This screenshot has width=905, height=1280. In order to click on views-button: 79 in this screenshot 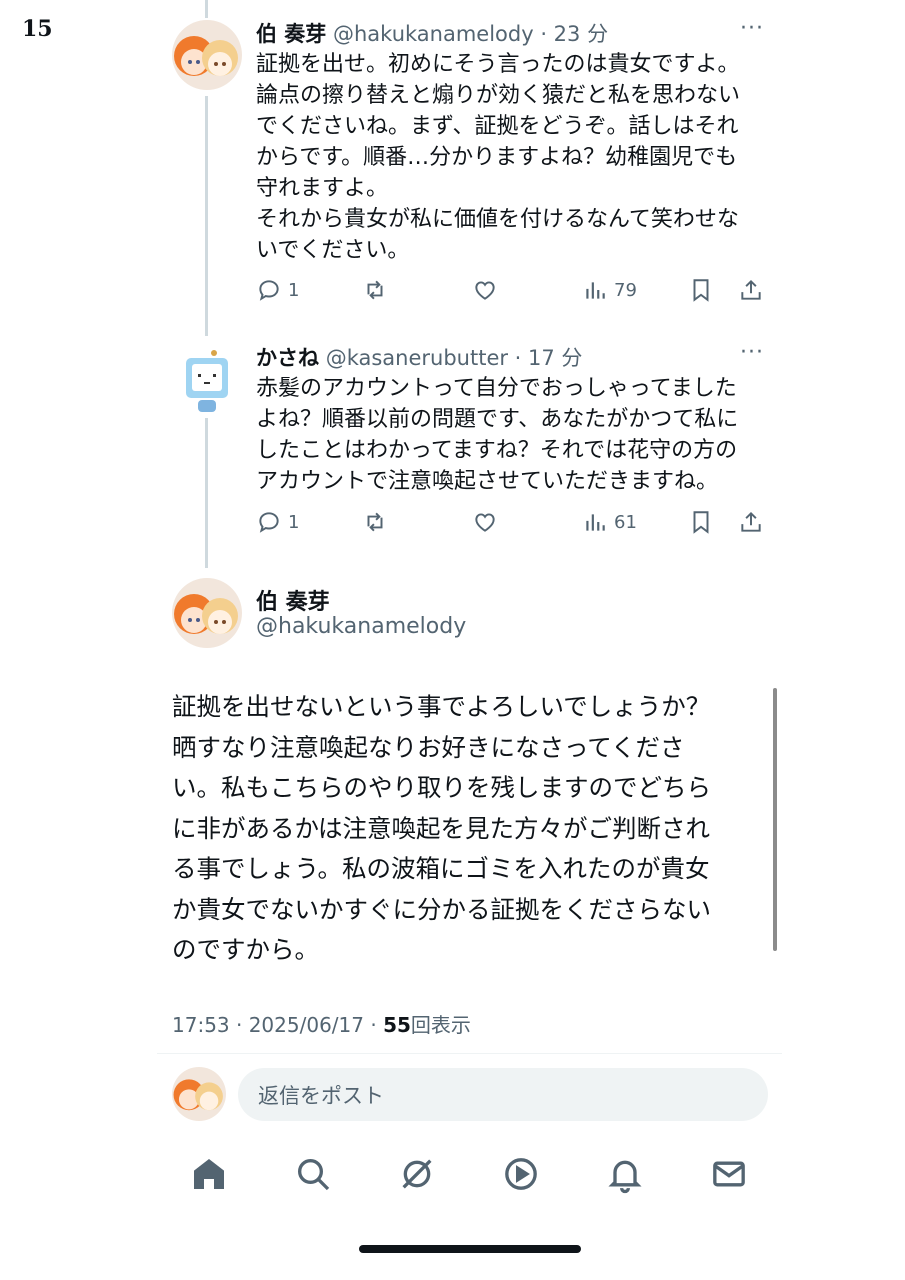, I will do `click(609, 290)`.